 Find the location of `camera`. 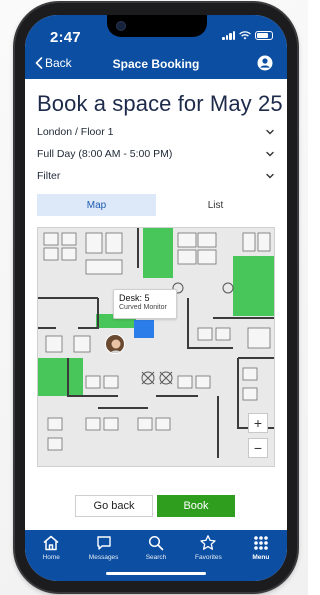

camera is located at coordinates (121, 26).